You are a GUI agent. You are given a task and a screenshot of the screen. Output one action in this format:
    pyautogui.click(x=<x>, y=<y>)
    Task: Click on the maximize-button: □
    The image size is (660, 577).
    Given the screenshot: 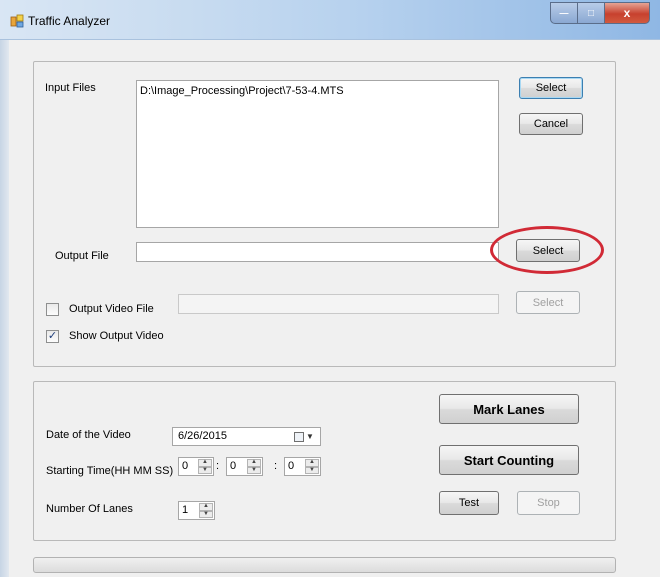 What is the action you would take?
    pyautogui.click(x=590, y=13)
    